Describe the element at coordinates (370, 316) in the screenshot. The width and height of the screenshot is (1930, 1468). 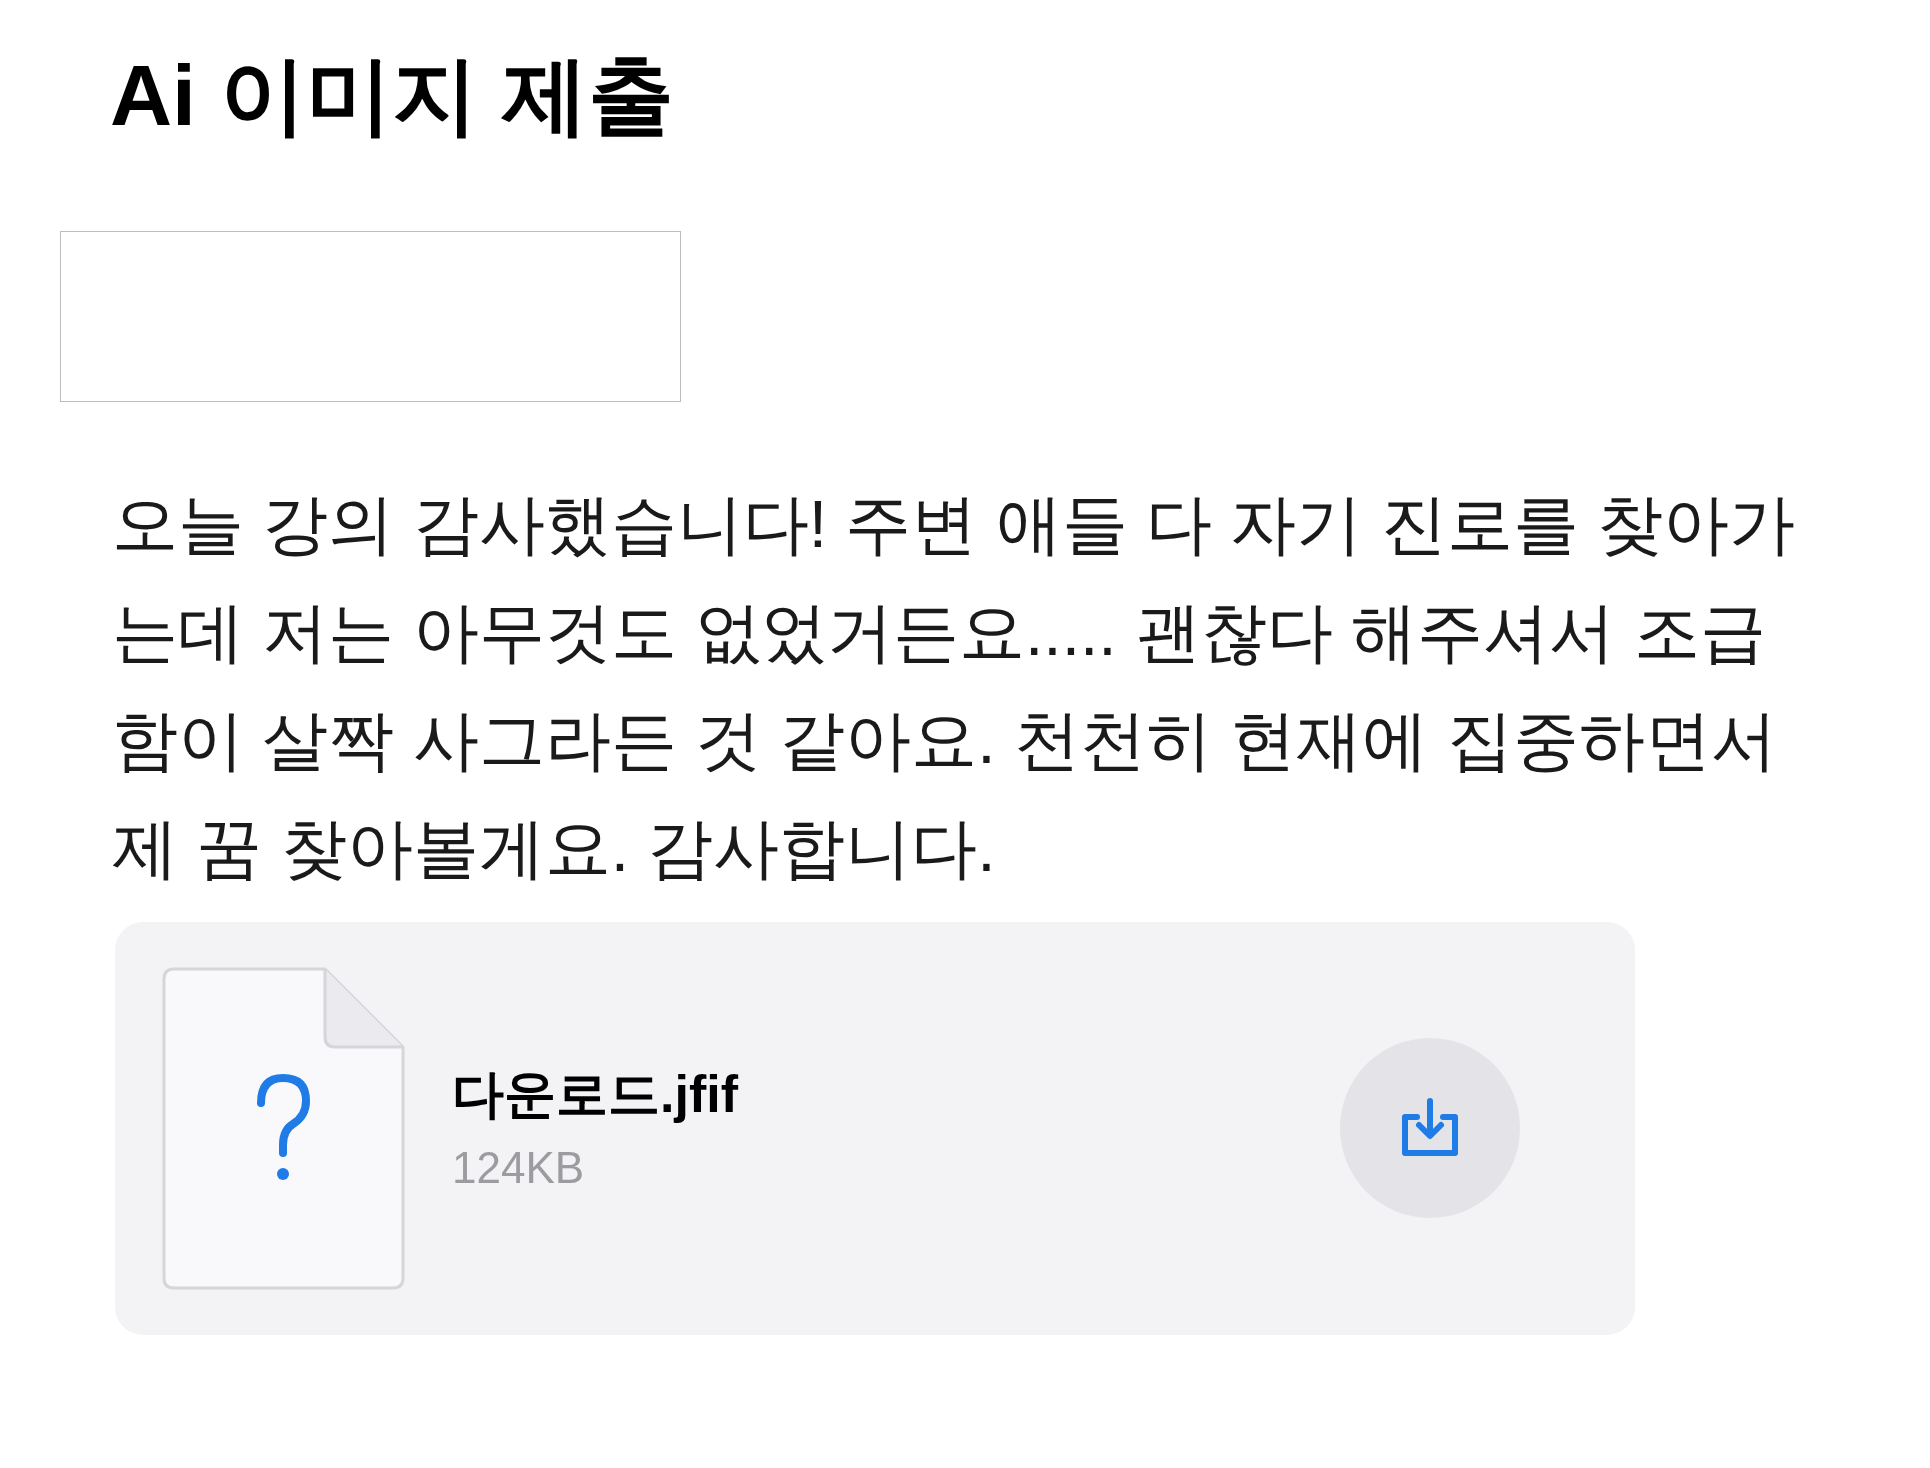
I see `text-field` at that location.